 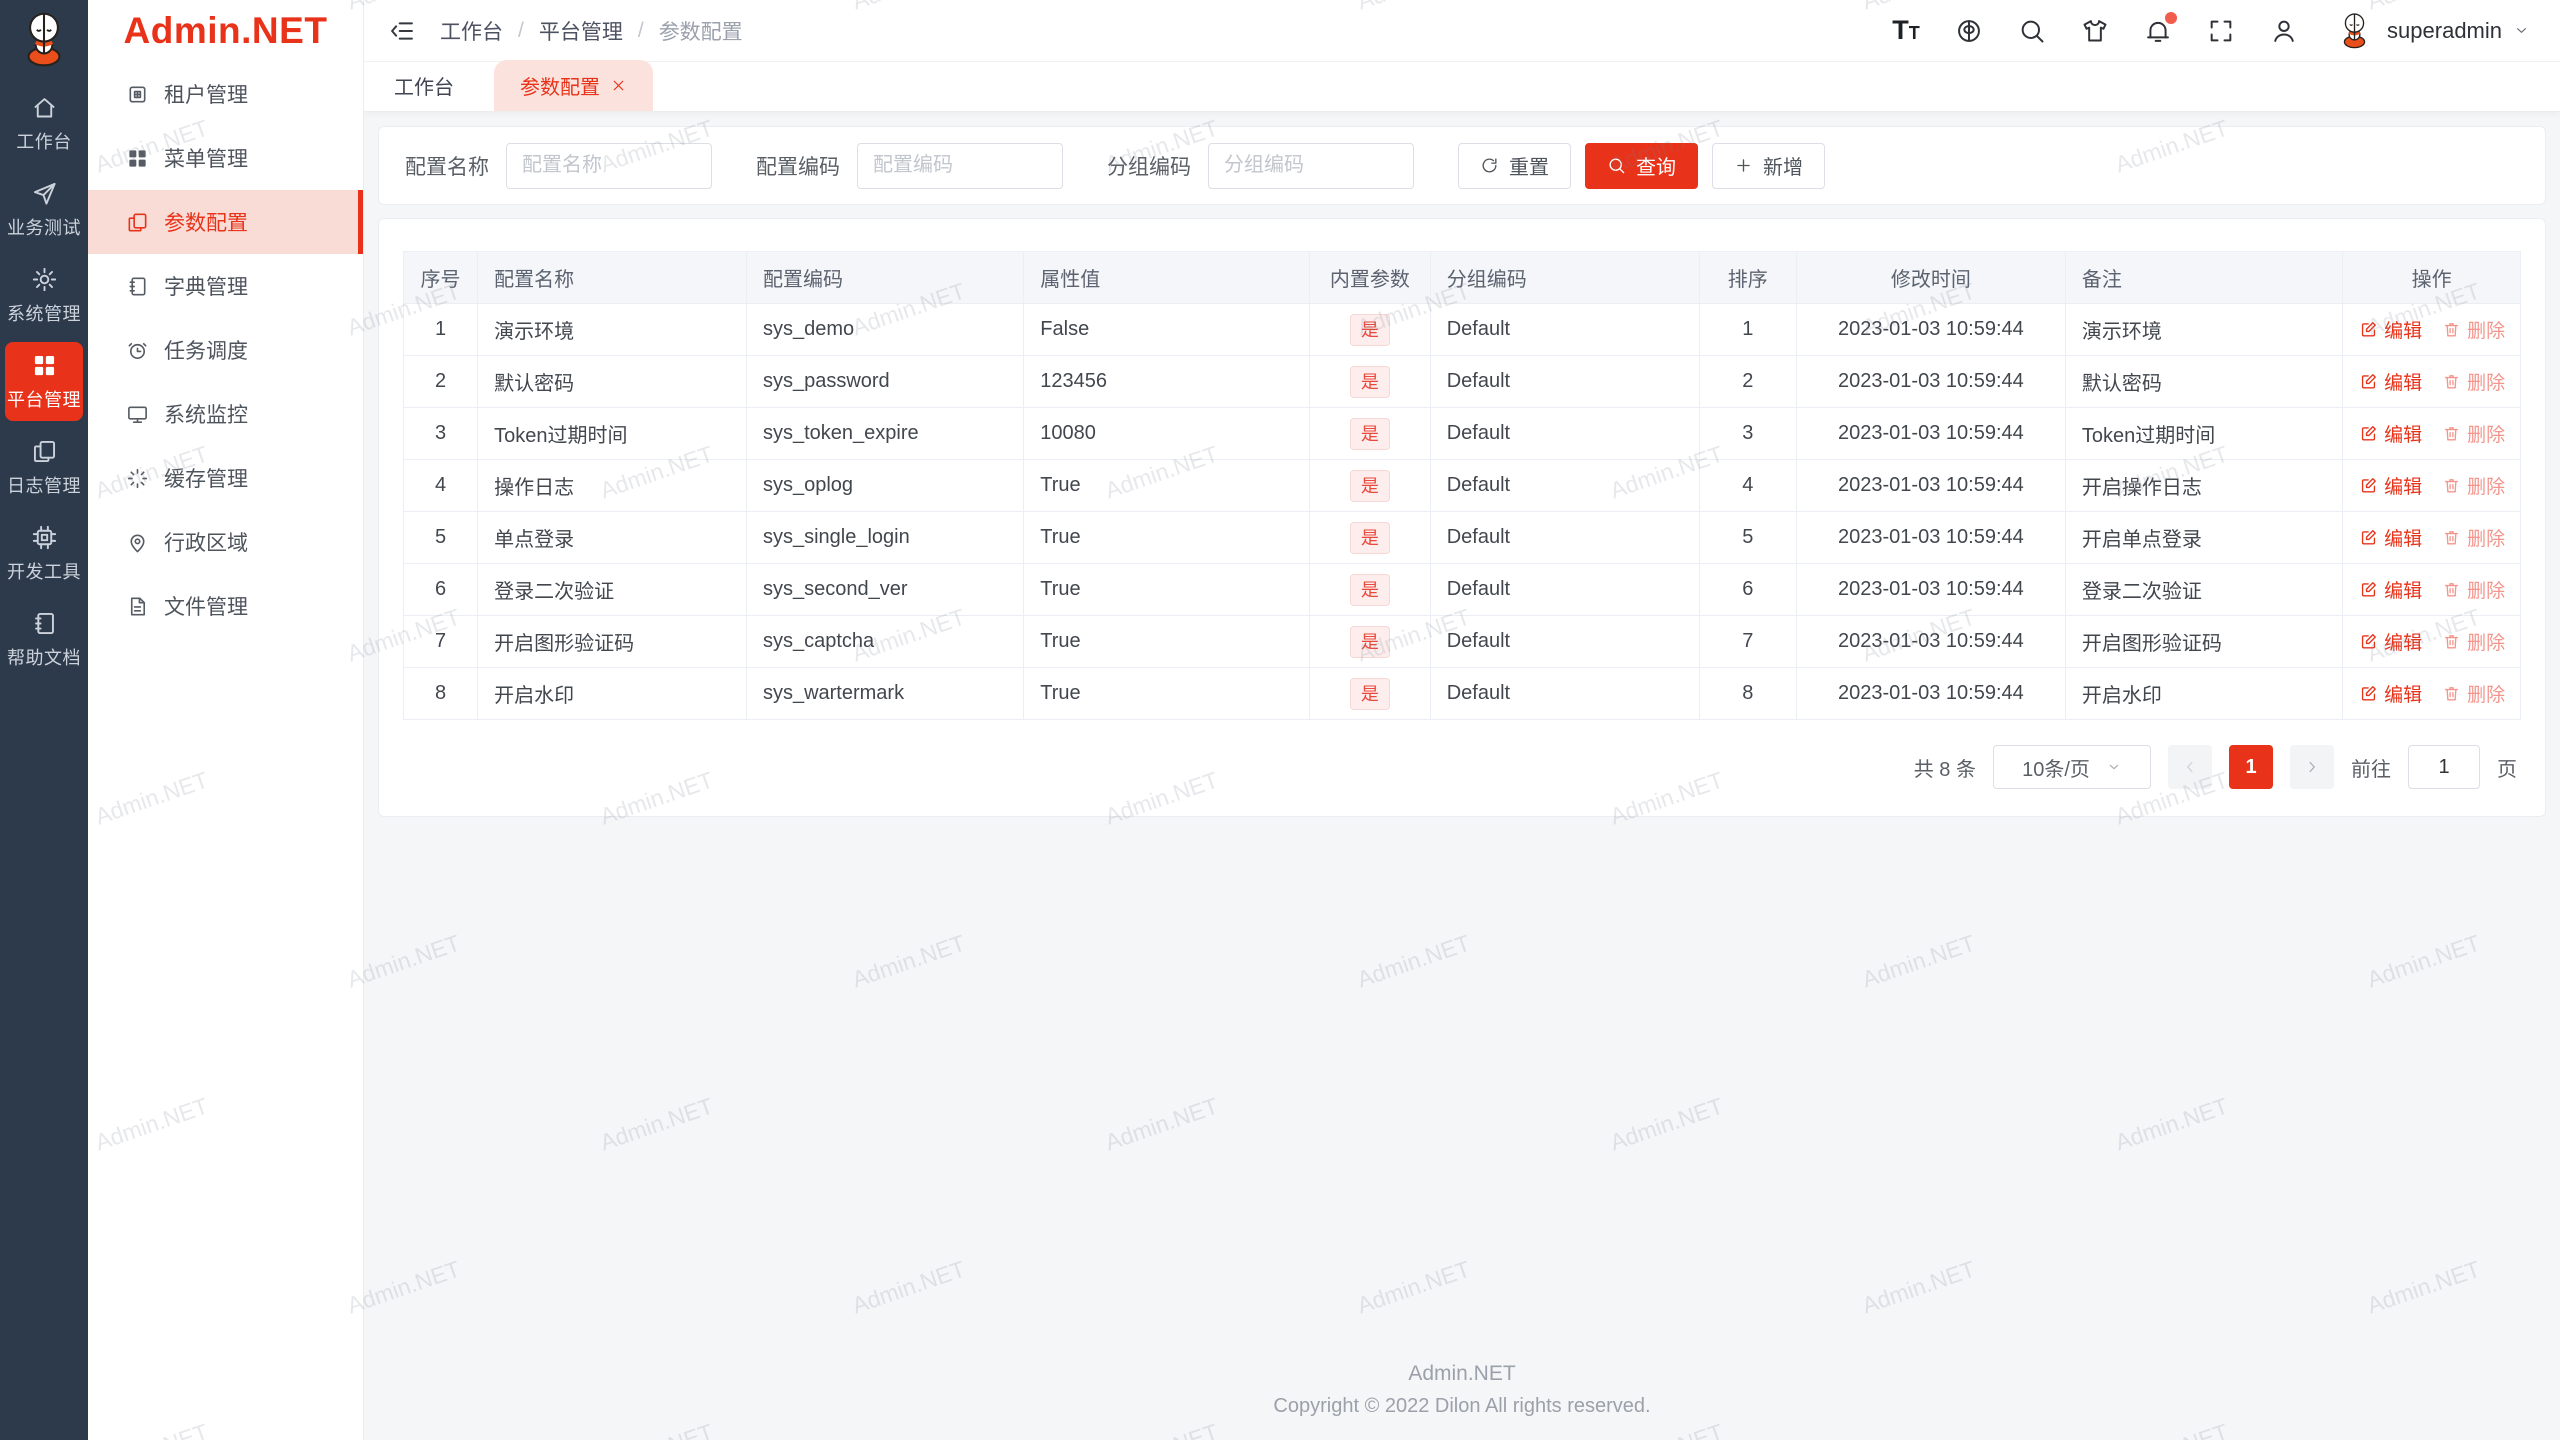 What do you see at coordinates (1489, 165) in the screenshot?
I see `refresh-icon` at bounding box center [1489, 165].